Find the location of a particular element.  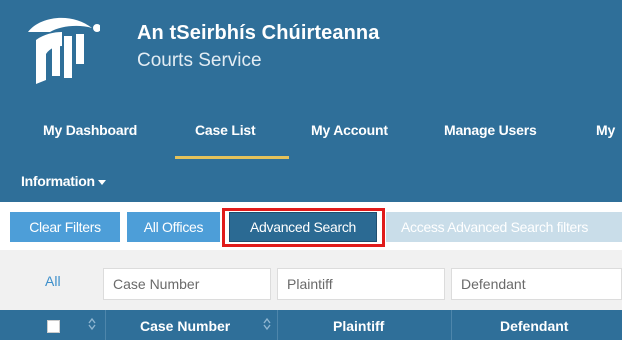

clear-filters-button: Clear Filters is located at coordinates (65, 227).